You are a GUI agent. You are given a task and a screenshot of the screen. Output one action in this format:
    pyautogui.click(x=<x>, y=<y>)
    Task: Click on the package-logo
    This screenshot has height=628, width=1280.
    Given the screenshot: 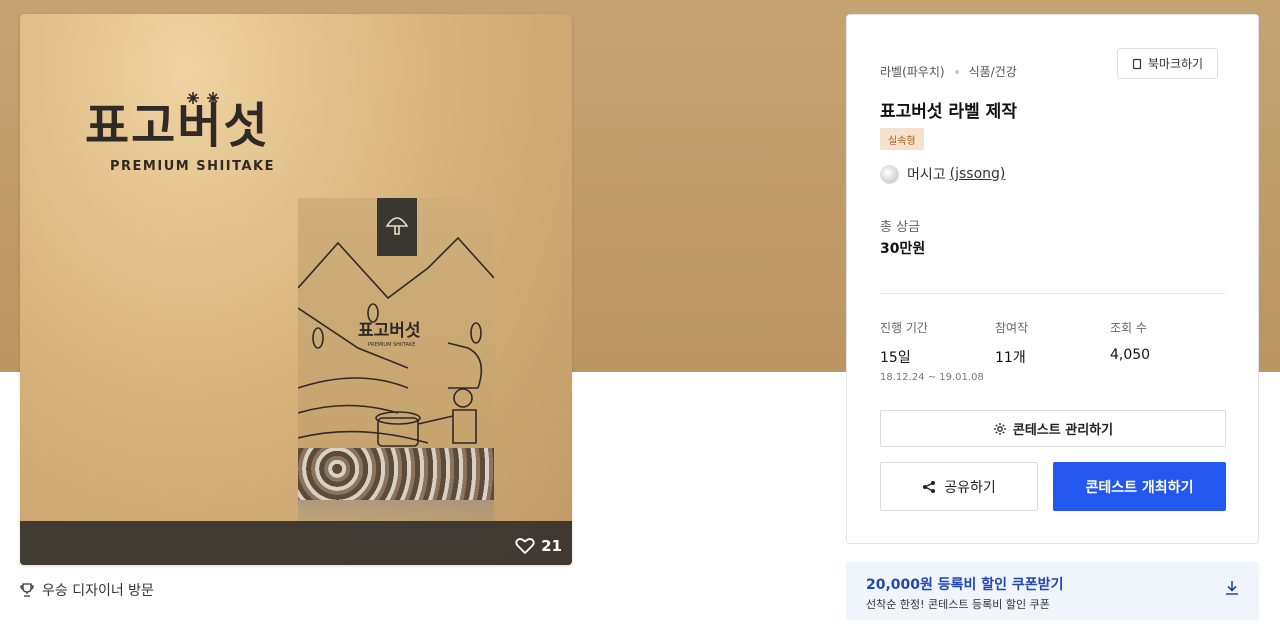 What is the action you would take?
    pyautogui.click(x=397, y=227)
    